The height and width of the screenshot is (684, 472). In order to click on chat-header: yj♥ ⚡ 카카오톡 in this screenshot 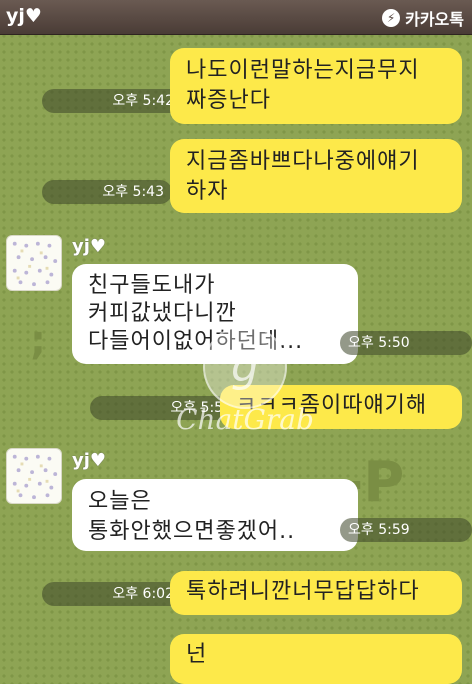, I will do `click(236, 17)`.